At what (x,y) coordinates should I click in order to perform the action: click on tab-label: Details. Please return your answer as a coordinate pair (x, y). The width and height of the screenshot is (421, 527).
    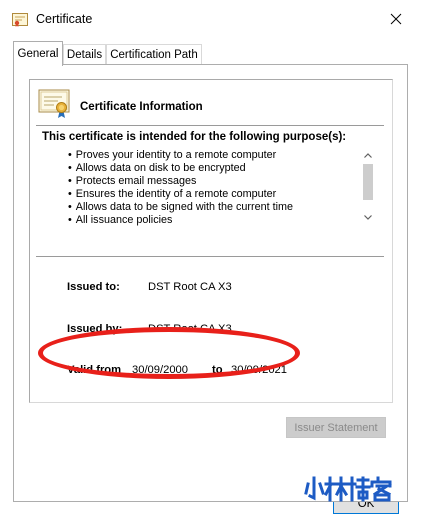
    Looking at the image, I should click on (84, 55).